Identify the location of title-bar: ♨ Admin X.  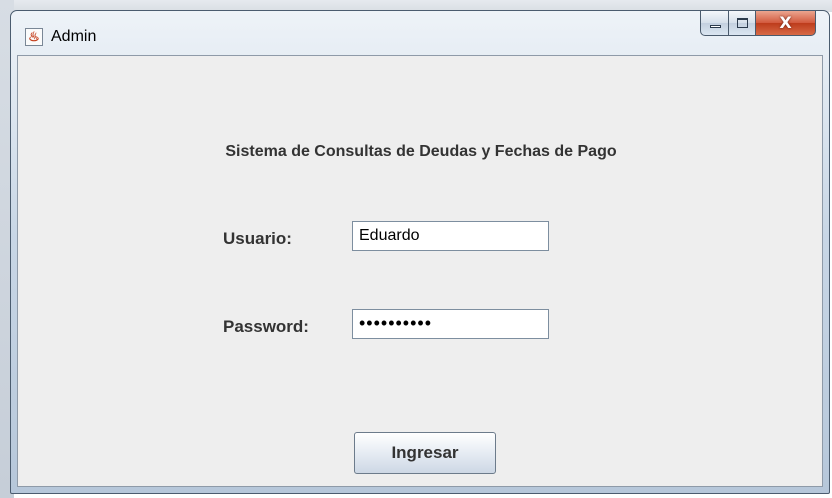
(420, 33).